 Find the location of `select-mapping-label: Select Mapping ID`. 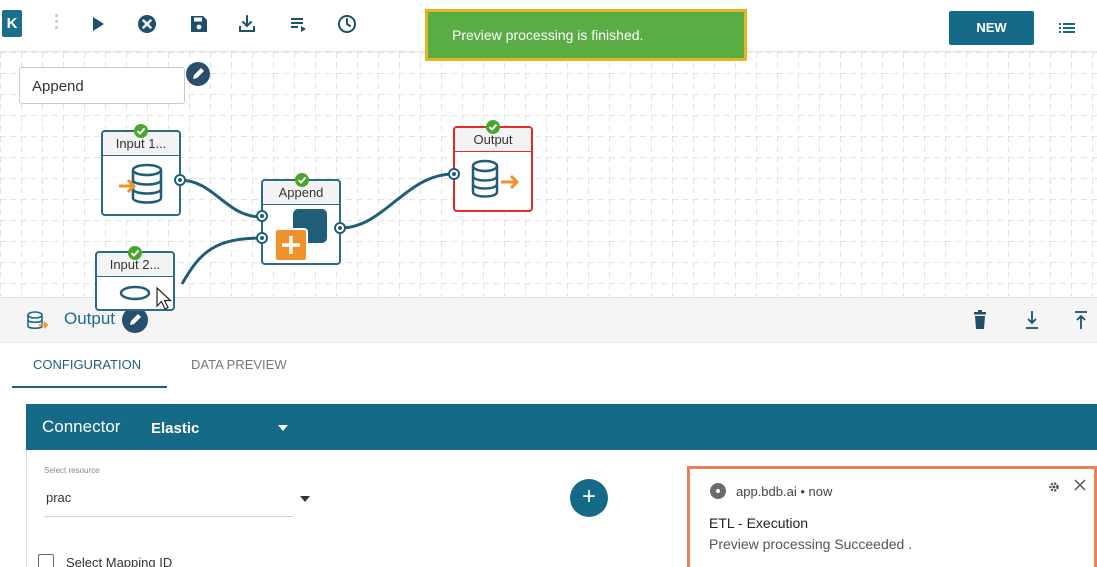

select-mapping-label: Select Mapping ID is located at coordinates (119, 561).